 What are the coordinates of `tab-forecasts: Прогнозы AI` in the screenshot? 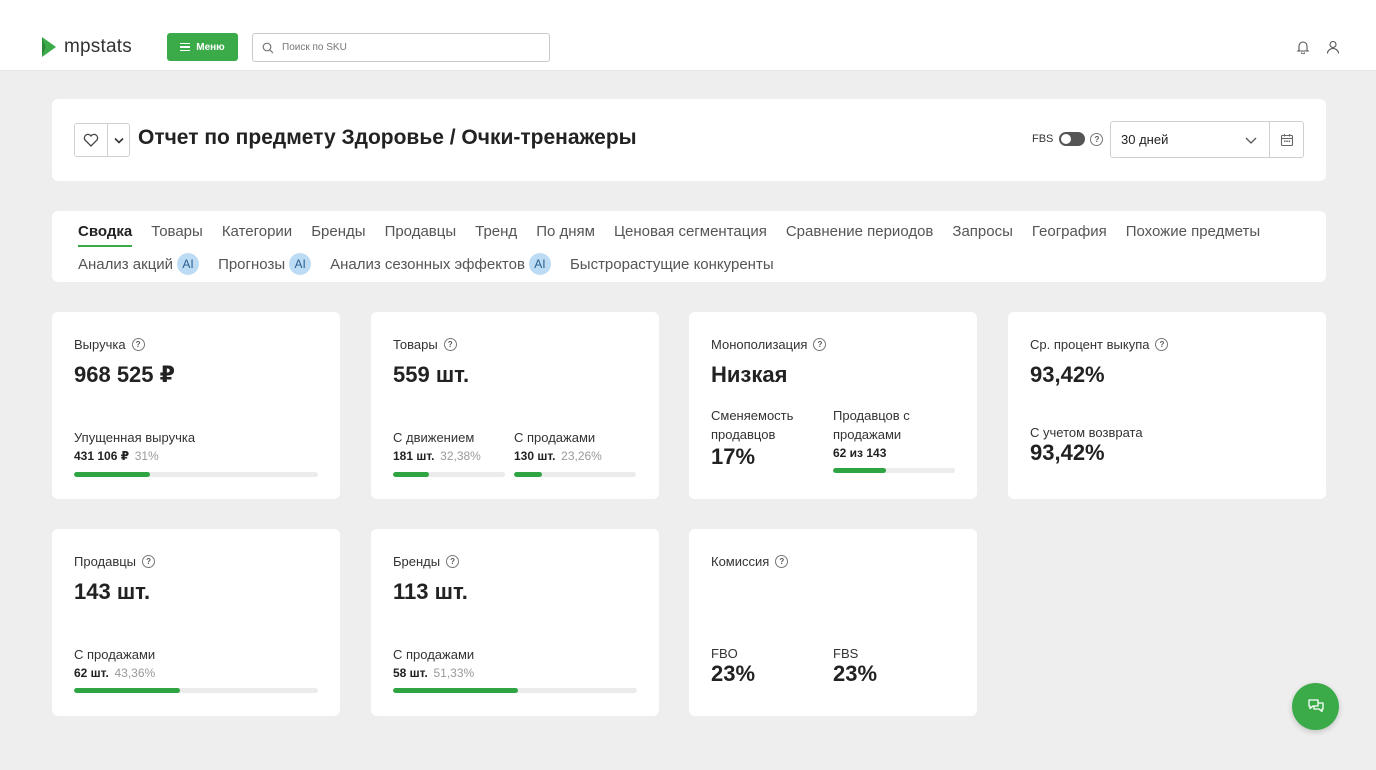 It's located at (265, 264).